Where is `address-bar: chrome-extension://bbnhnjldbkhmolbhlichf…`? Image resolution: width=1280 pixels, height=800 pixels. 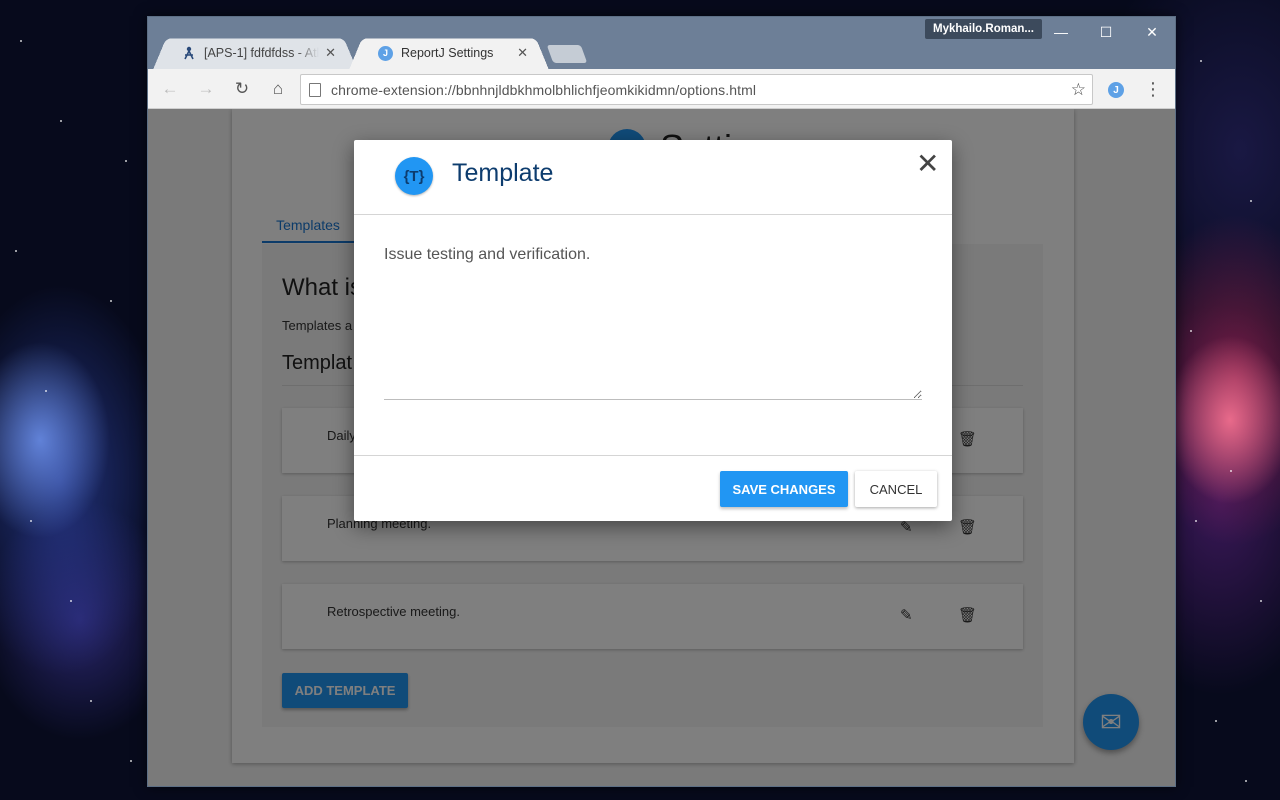 address-bar: chrome-extension://bbnhnjldbkhmolbhlichf… is located at coordinates (696, 89).